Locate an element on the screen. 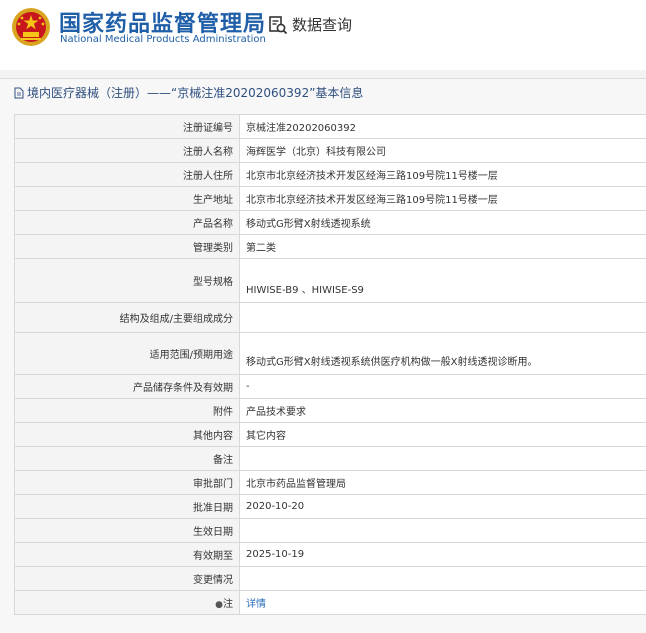  field-value: 2025-10-19 is located at coordinates (443, 555).